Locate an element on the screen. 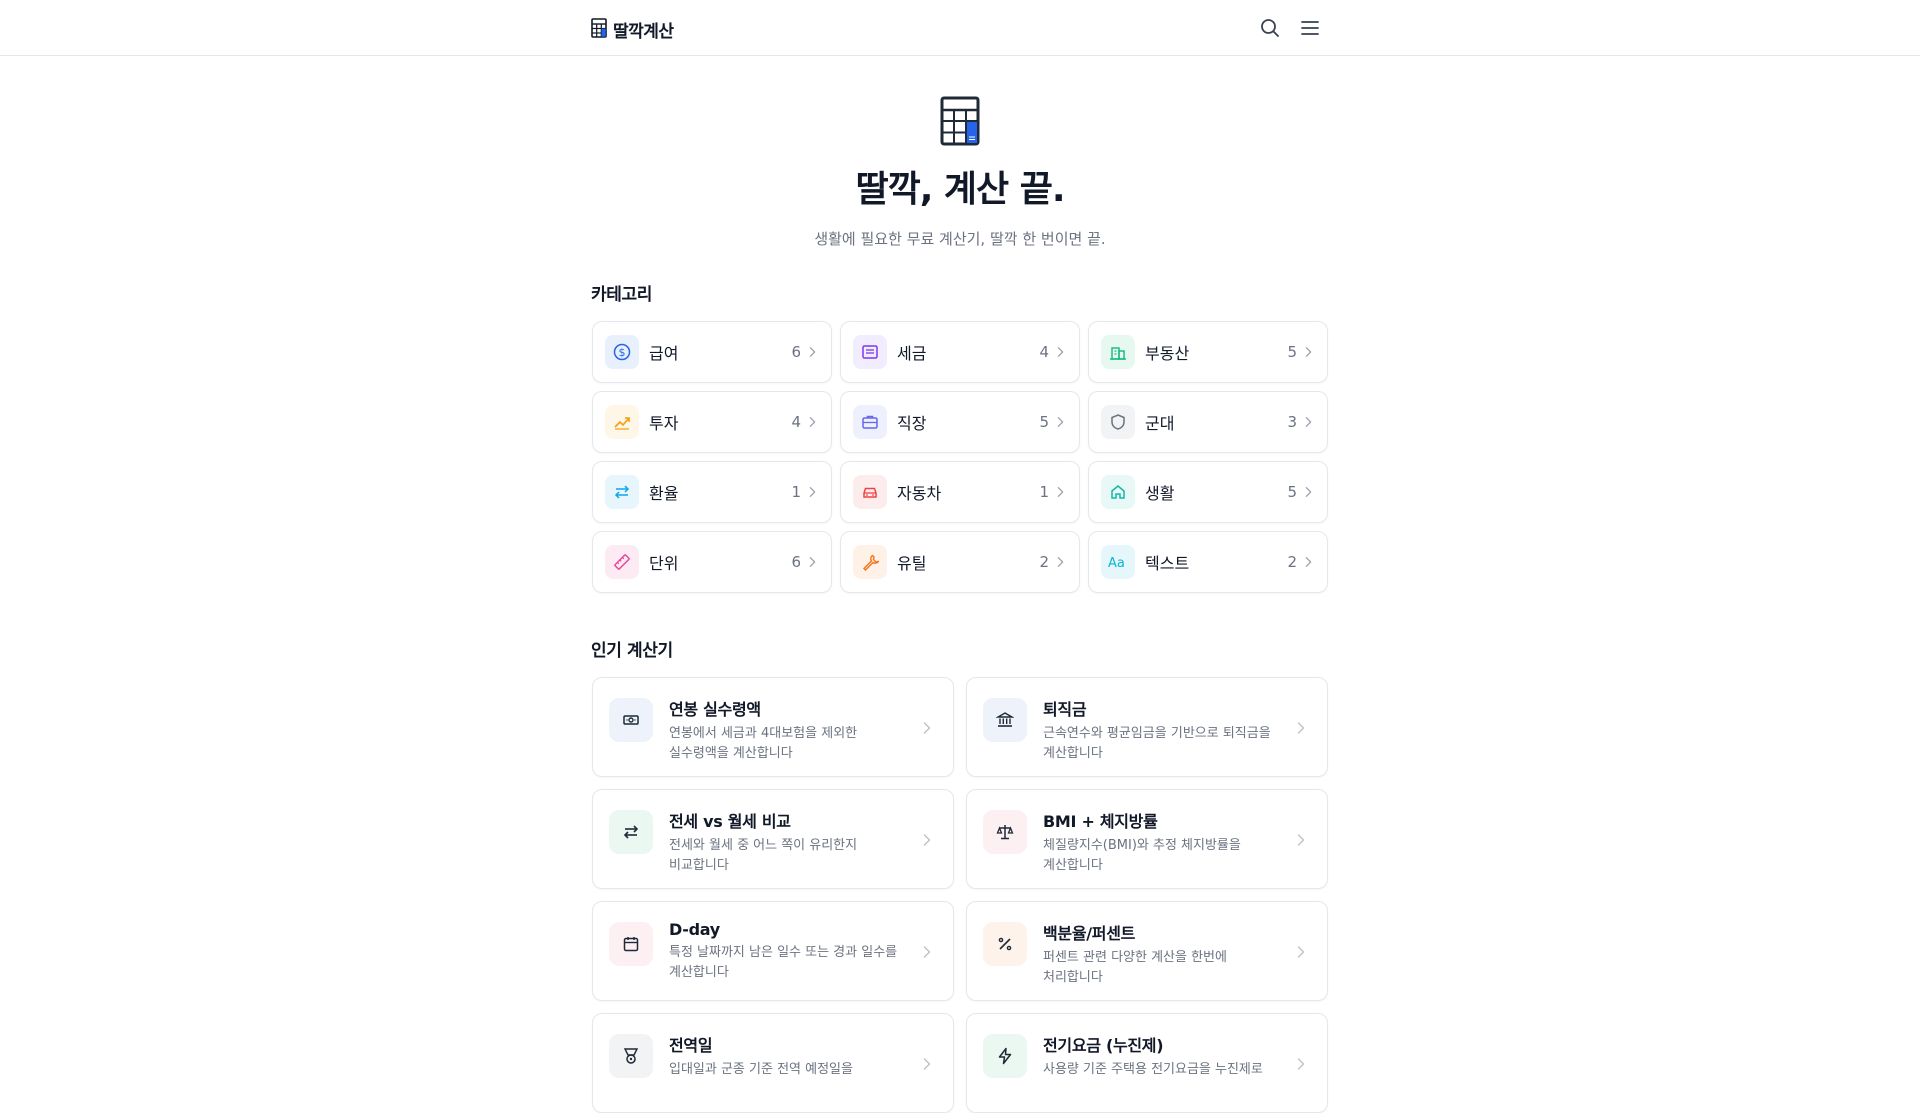 The height and width of the screenshot is (1113, 1920). receipt-icon is located at coordinates (870, 352).